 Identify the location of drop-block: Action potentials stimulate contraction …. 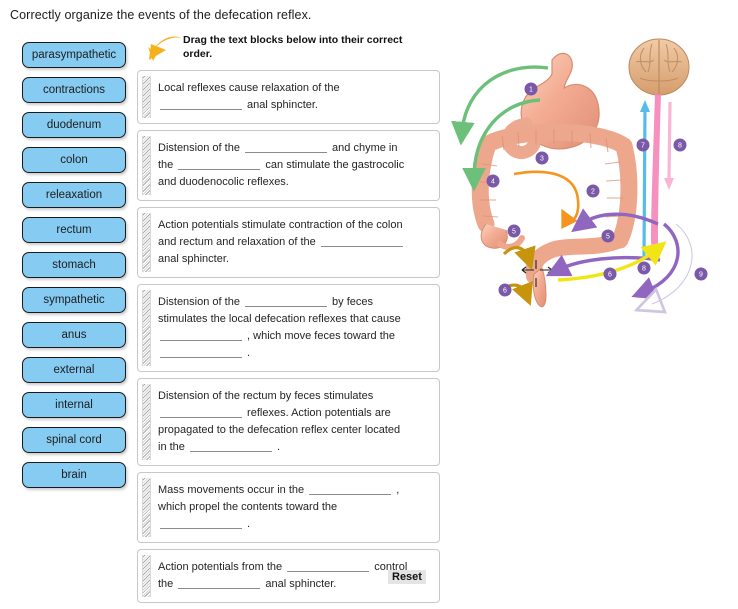
(288, 242).